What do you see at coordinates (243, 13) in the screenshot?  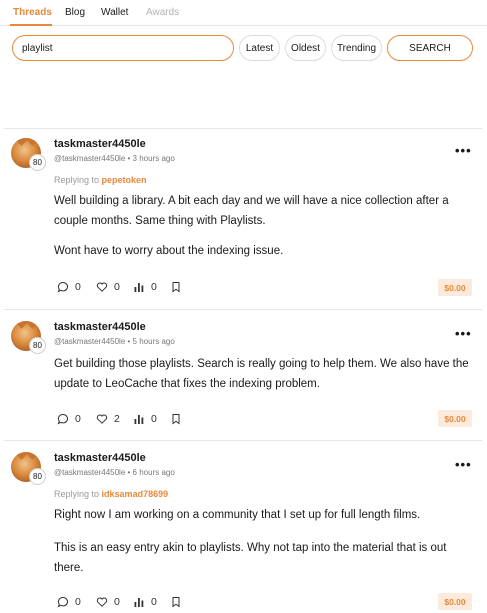 I see `profile-tabs: Threads Blog Wallet Awards` at bounding box center [243, 13].